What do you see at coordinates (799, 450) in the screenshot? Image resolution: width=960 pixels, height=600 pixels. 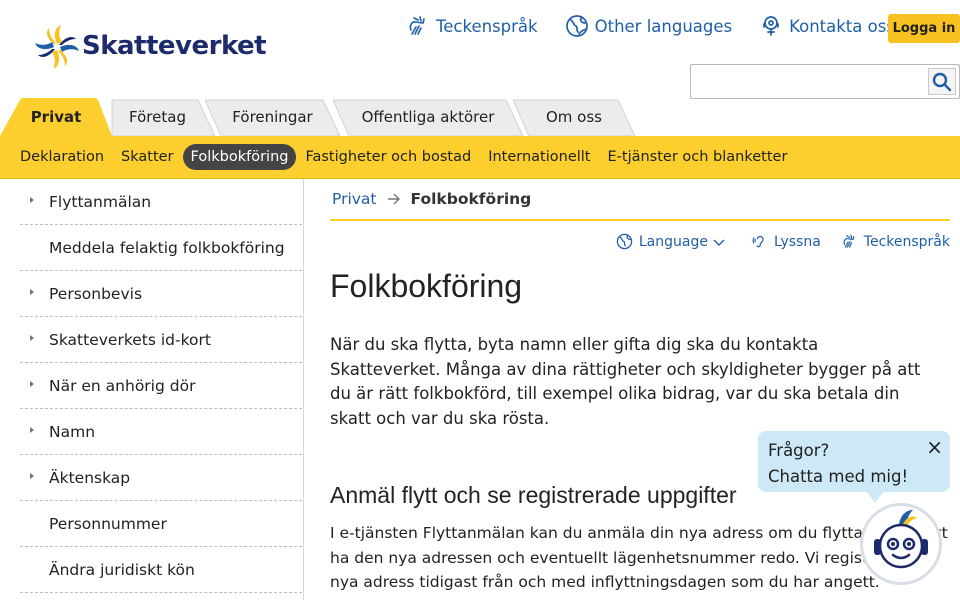 I see `chat-line-1: Frågor?` at bounding box center [799, 450].